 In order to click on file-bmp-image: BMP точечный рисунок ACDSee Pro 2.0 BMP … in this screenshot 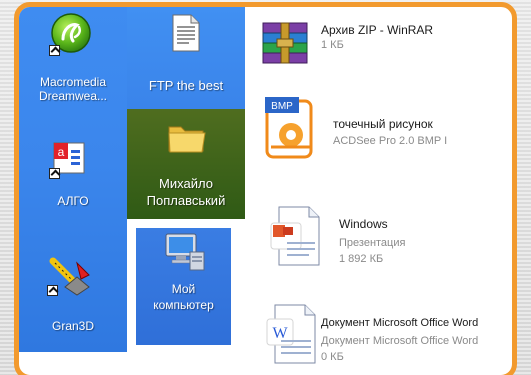, I will do `click(381, 137)`.